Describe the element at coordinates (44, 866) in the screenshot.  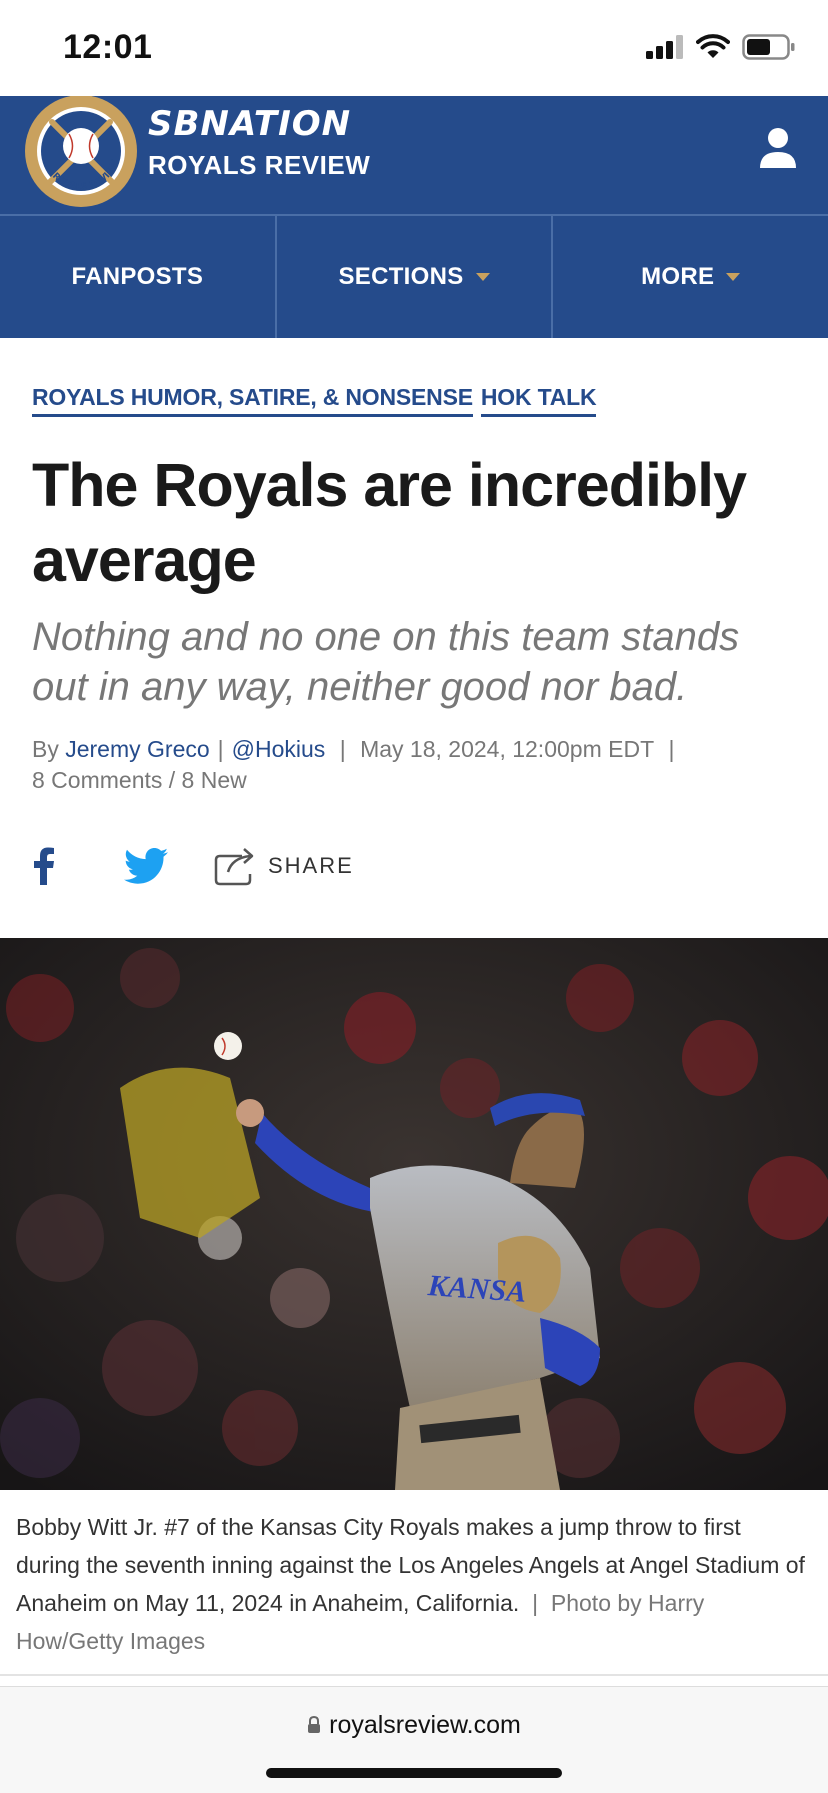
I see `facebook-icon` at that location.